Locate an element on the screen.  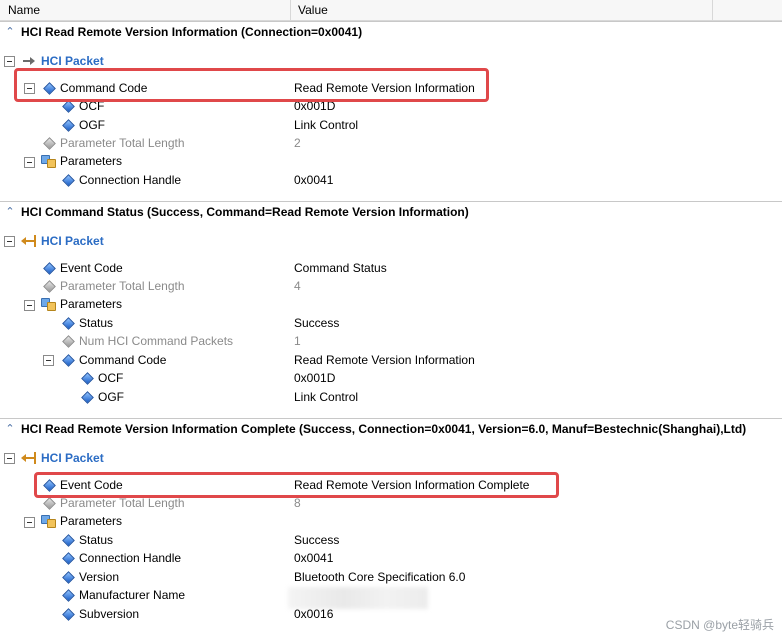
field-value: Read Remote Version Information is located at coordinates (384, 360).